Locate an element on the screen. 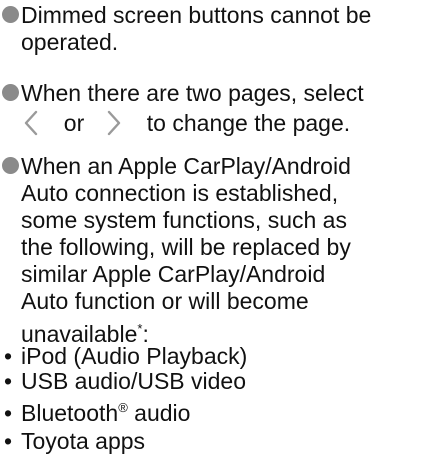  footnote-mark: * is located at coordinates (140, 328).